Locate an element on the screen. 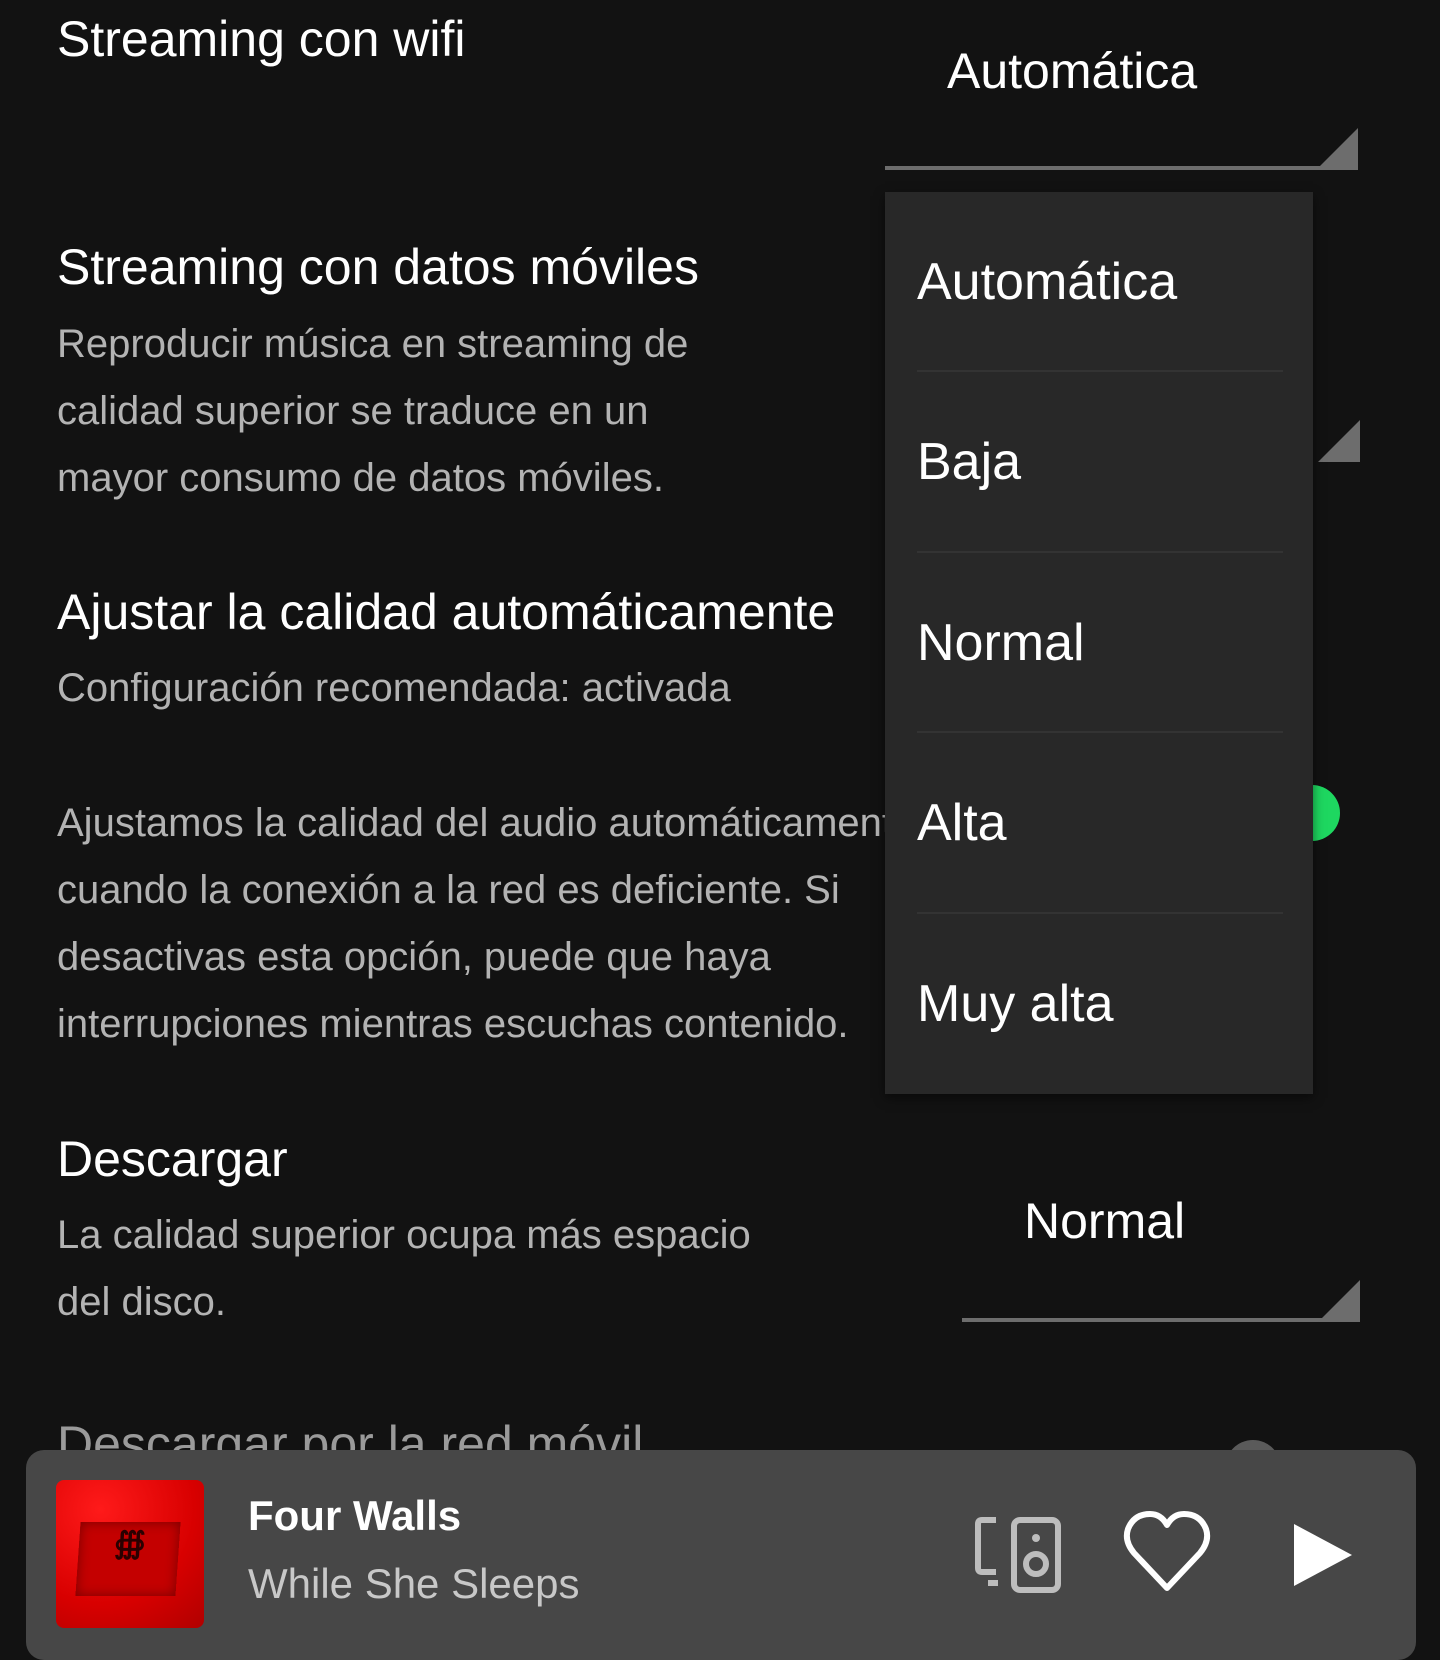 The height and width of the screenshot is (1660, 1440). option-label: Baja is located at coordinates (969, 462).